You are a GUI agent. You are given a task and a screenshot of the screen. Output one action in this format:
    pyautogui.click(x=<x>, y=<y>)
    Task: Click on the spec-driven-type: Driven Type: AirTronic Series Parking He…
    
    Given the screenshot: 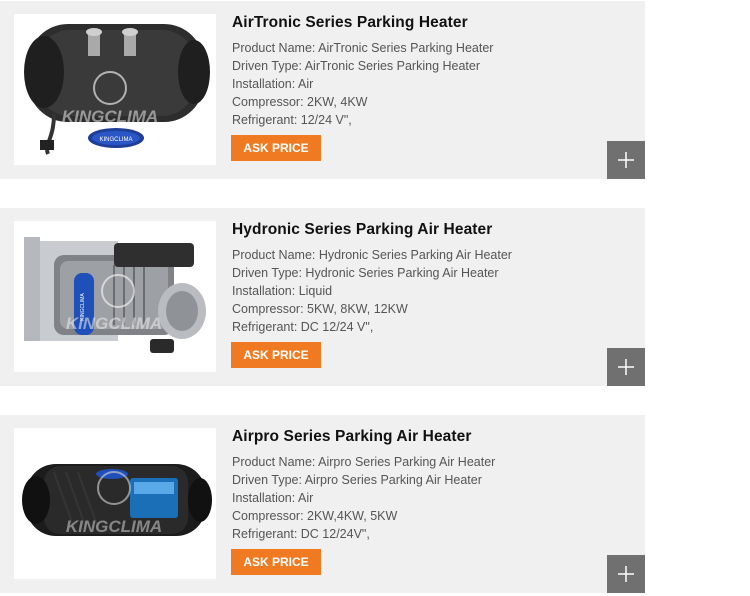 What is the action you would take?
    pyautogui.click(x=356, y=66)
    